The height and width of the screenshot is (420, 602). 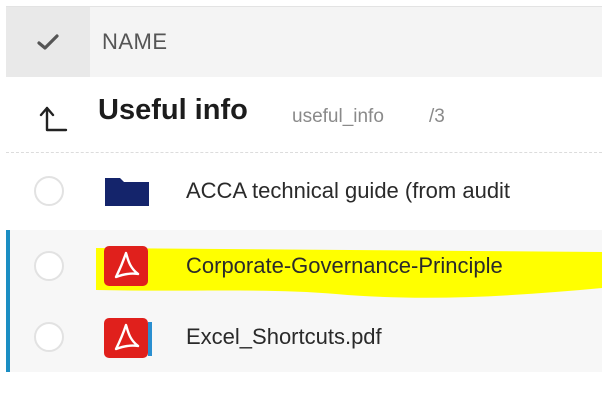 What do you see at coordinates (127, 192) in the screenshot?
I see `folder-icon` at bounding box center [127, 192].